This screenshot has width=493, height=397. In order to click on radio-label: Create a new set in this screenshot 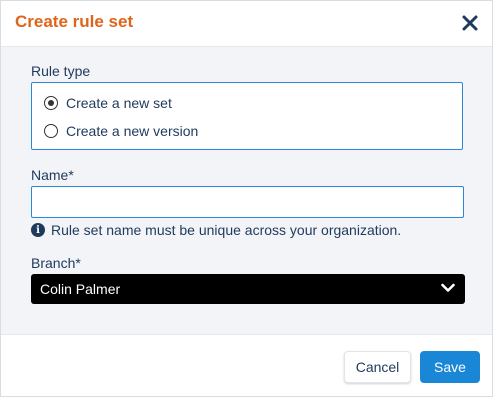, I will do `click(119, 103)`.